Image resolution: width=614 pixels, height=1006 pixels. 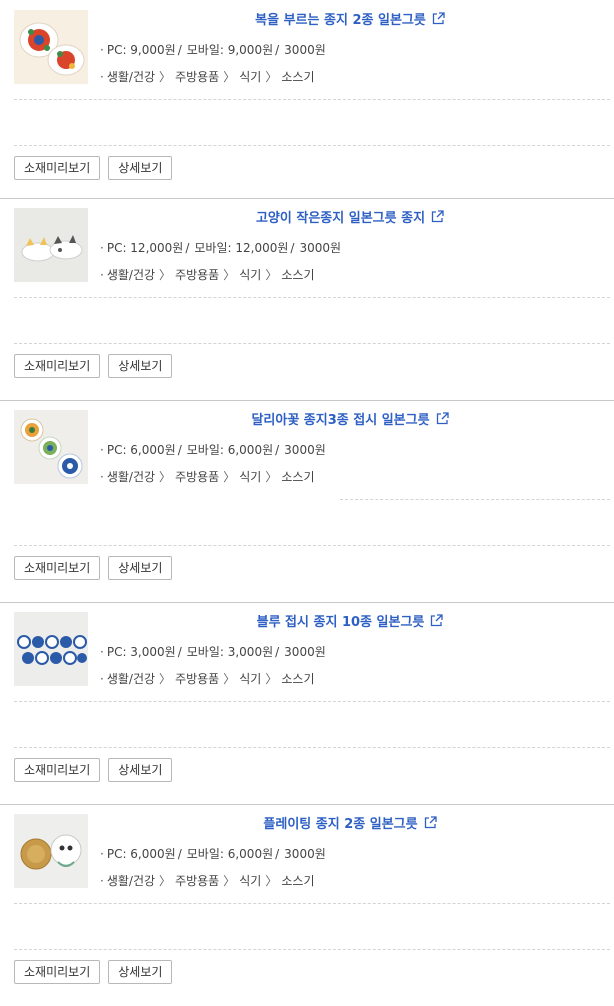 What do you see at coordinates (141, 652) in the screenshot?
I see `price-pc: PC: 3,000원` at bounding box center [141, 652].